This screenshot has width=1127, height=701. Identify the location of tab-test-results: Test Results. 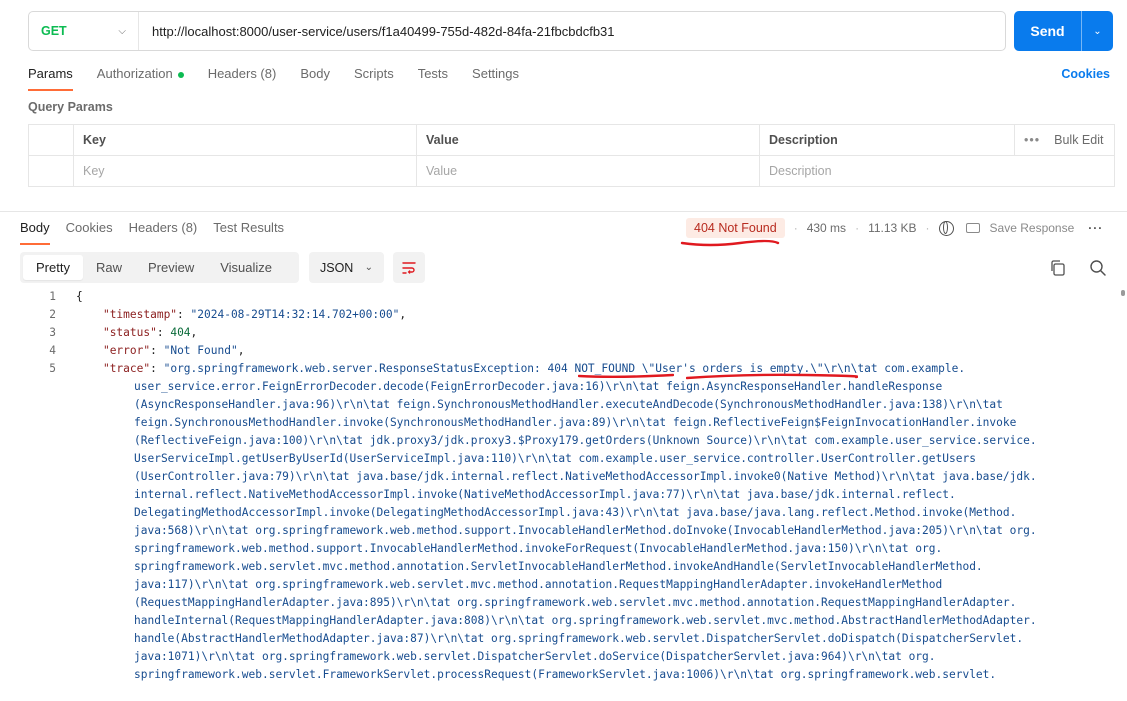
(248, 231).